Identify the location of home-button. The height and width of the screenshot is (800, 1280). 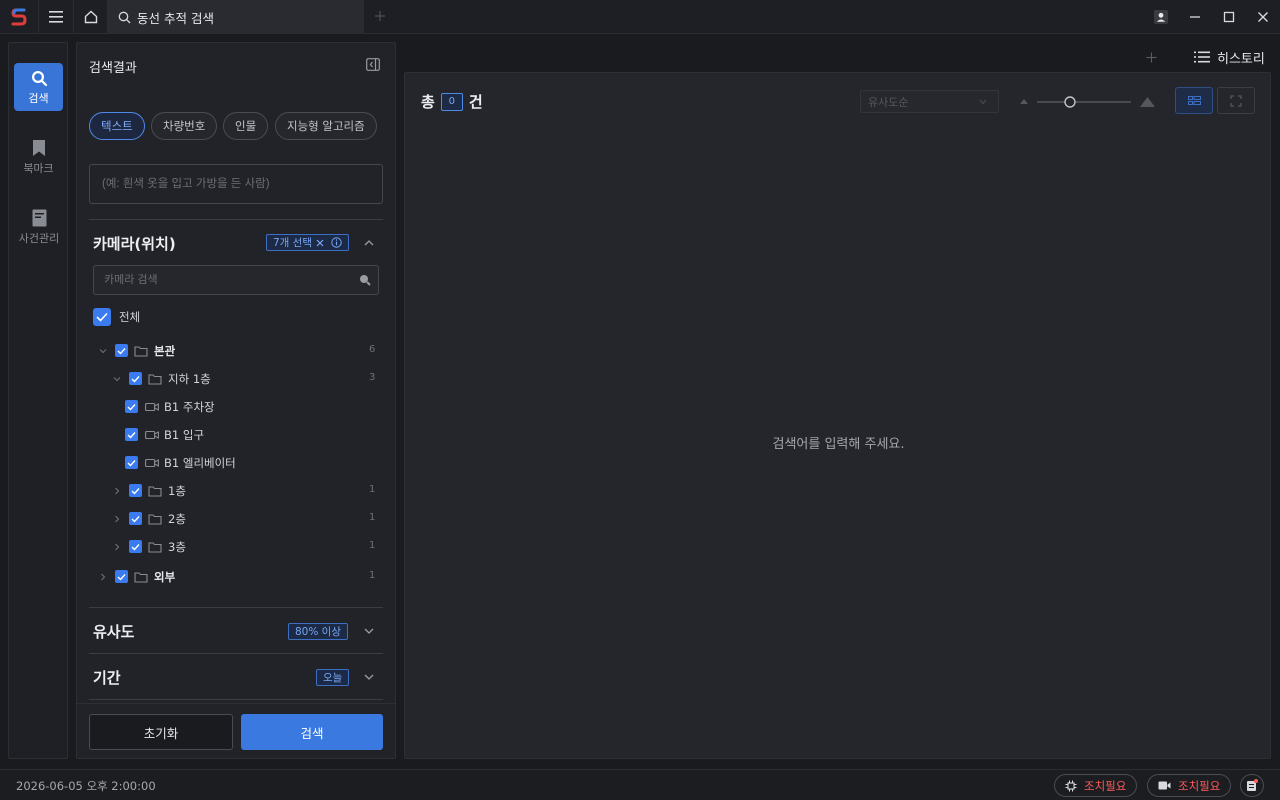
(91, 17).